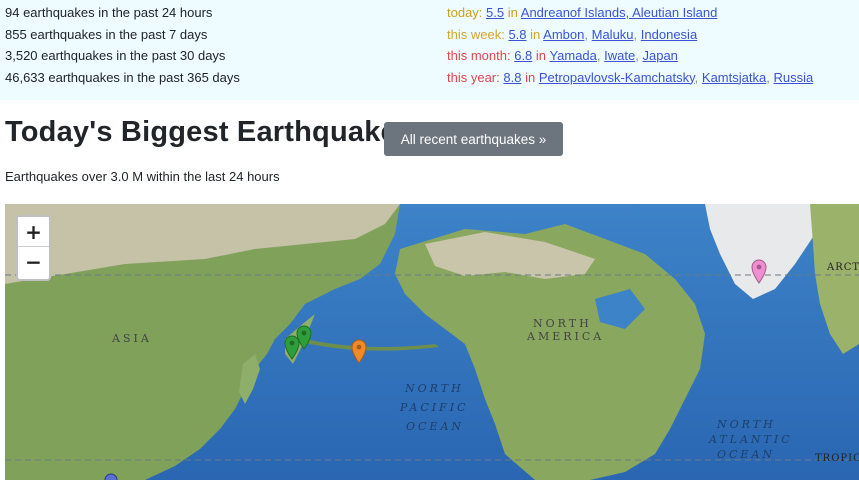 The width and height of the screenshot is (859, 480). I want to click on biggest-month: this month: 6.8 in Yamada, Iwate, Japan, so click(562, 55).